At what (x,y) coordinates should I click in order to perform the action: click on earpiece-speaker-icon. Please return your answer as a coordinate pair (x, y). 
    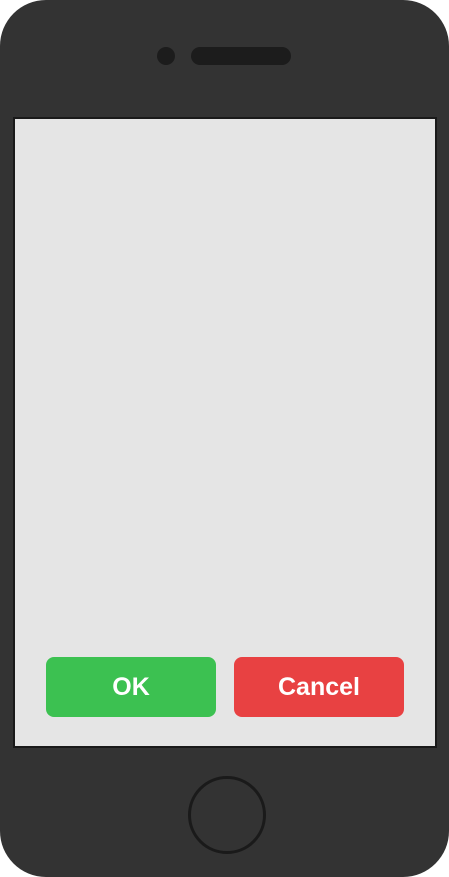
    Looking at the image, I should click on (241, 56).